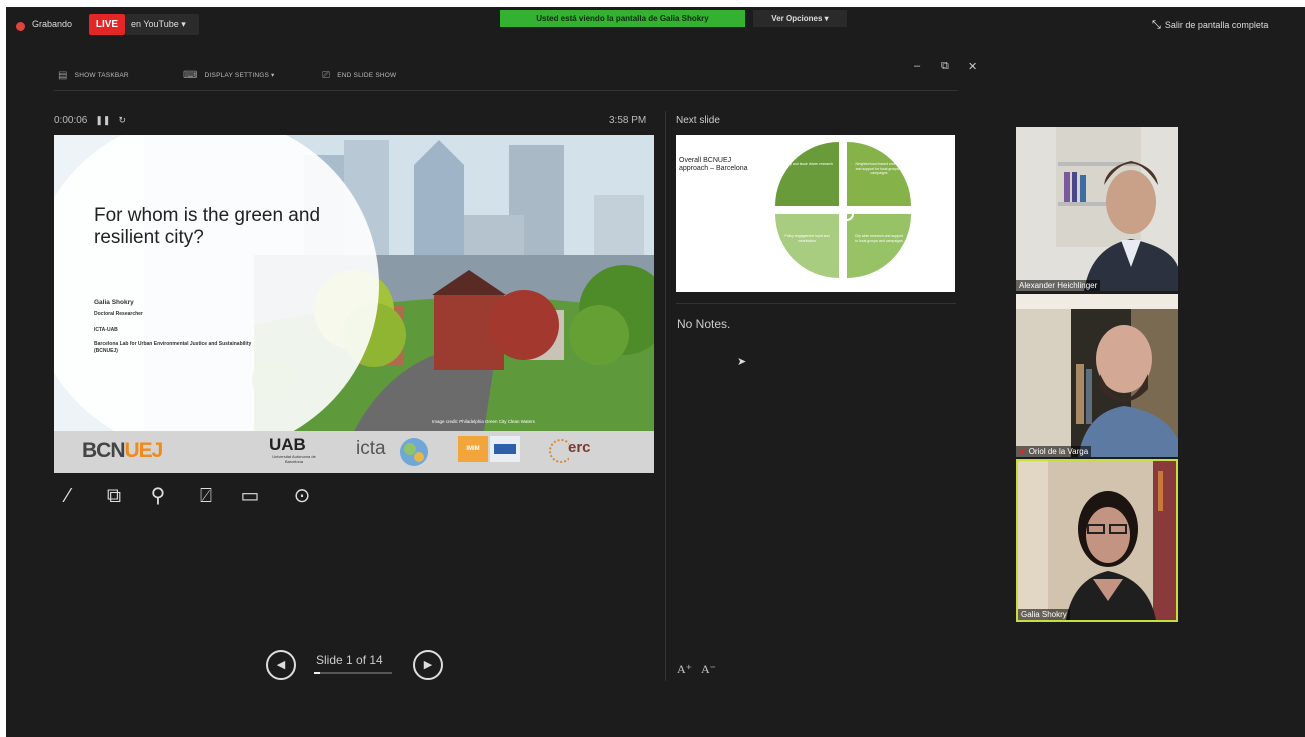 The image size is (1305, 737). I want to click on pause-icon: ❚❚, so click(102, 120).